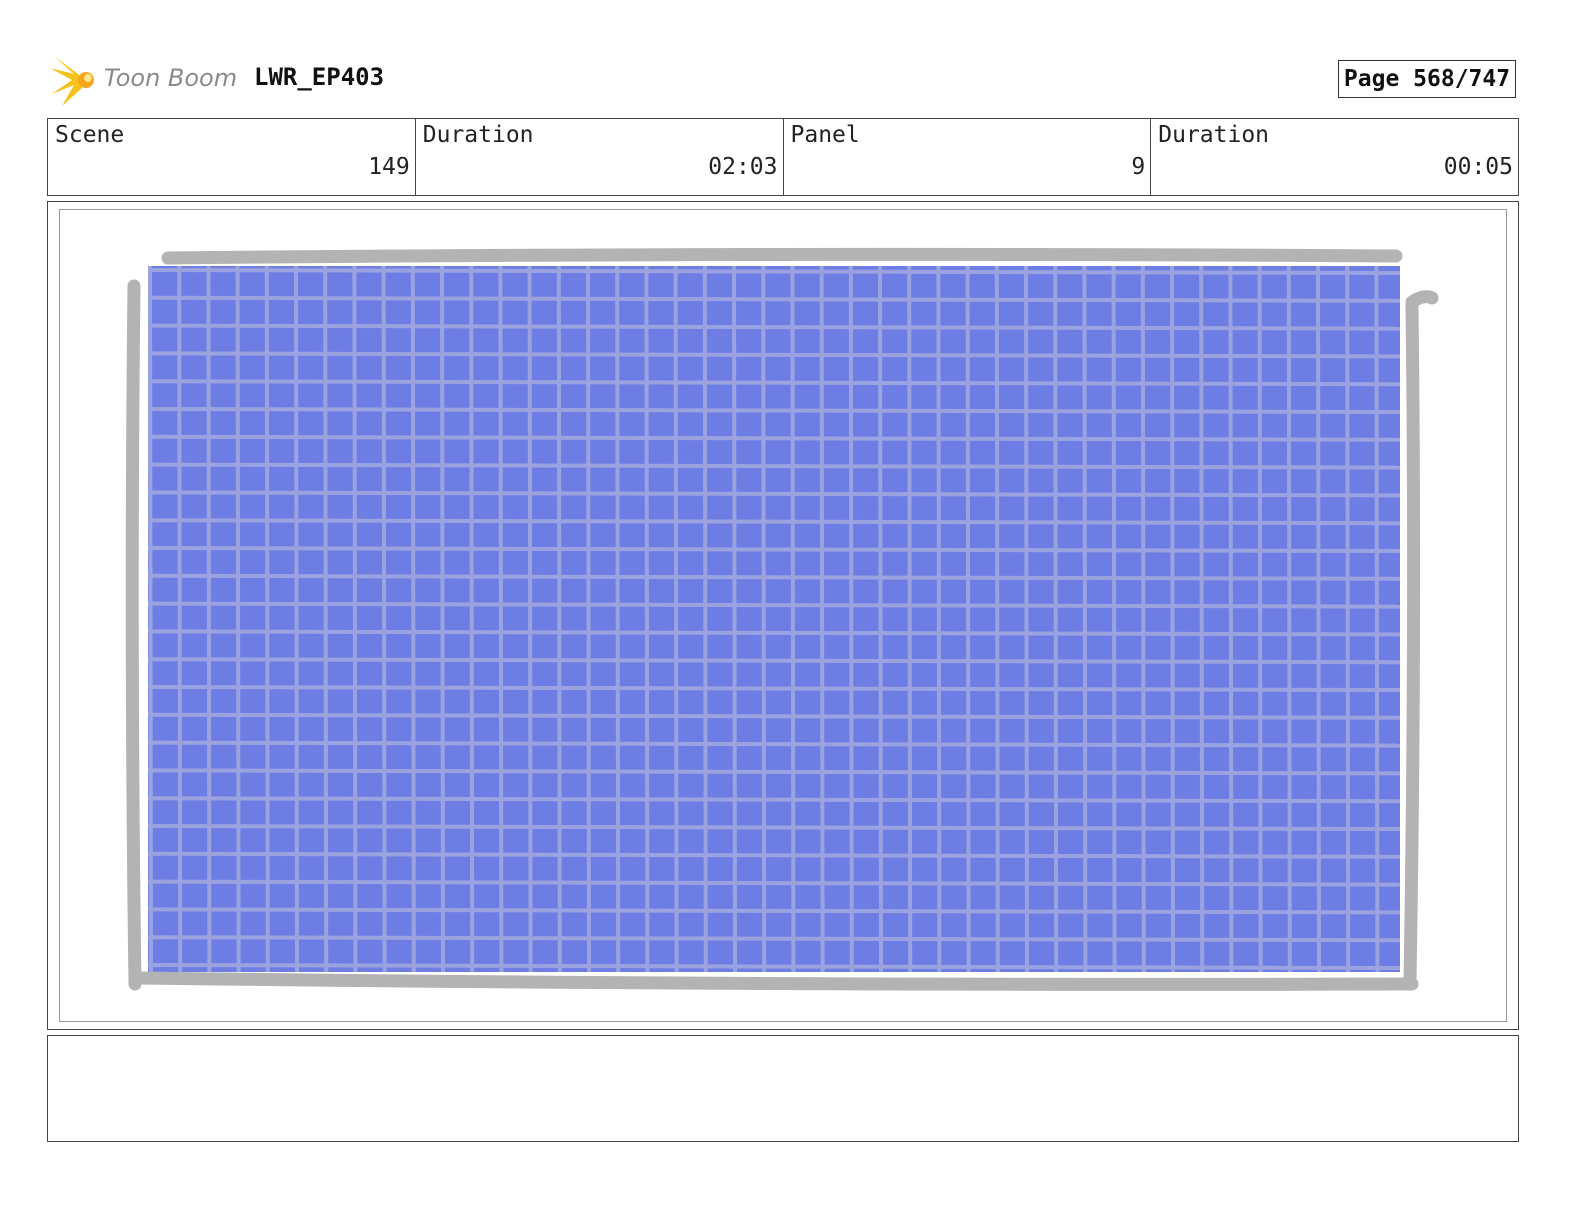 The image size is (1584, 1224). Describe the element at coordinates (600, 157) in the screenshot. I see `scene-duration-cell: Duration 02:03` at that location.